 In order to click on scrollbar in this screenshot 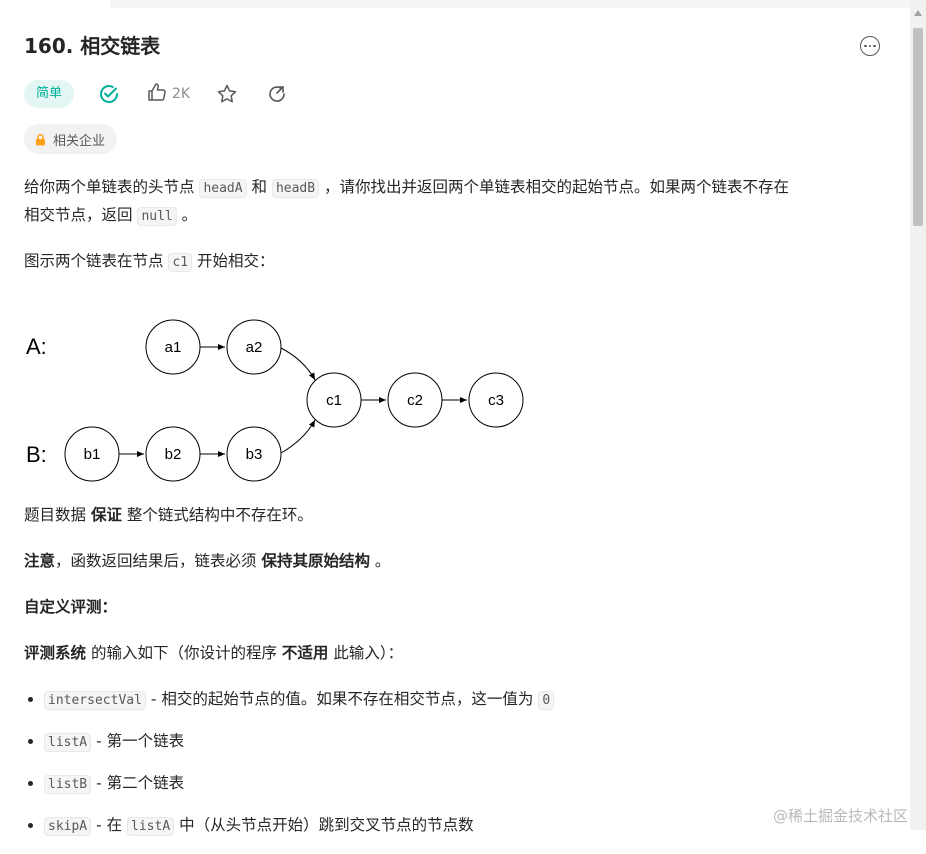, I will do `click(918, 415)`.